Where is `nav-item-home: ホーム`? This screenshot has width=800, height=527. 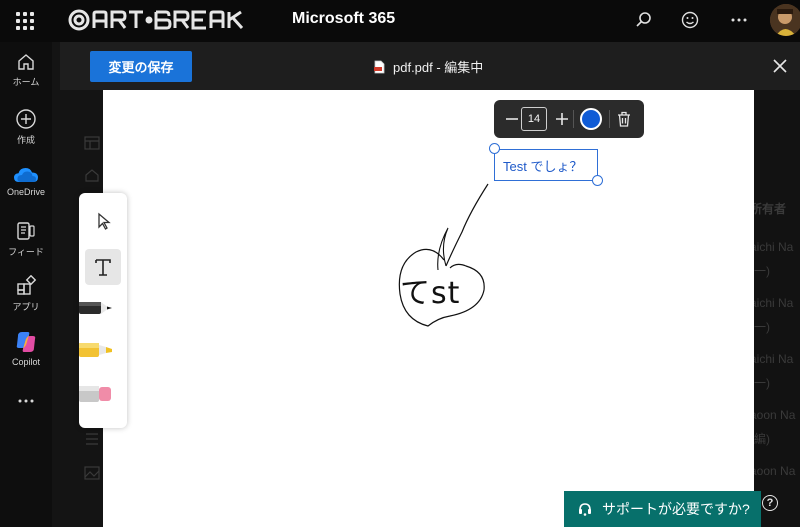 nav-item-home: ホーム is located at coordinates (26, 70).